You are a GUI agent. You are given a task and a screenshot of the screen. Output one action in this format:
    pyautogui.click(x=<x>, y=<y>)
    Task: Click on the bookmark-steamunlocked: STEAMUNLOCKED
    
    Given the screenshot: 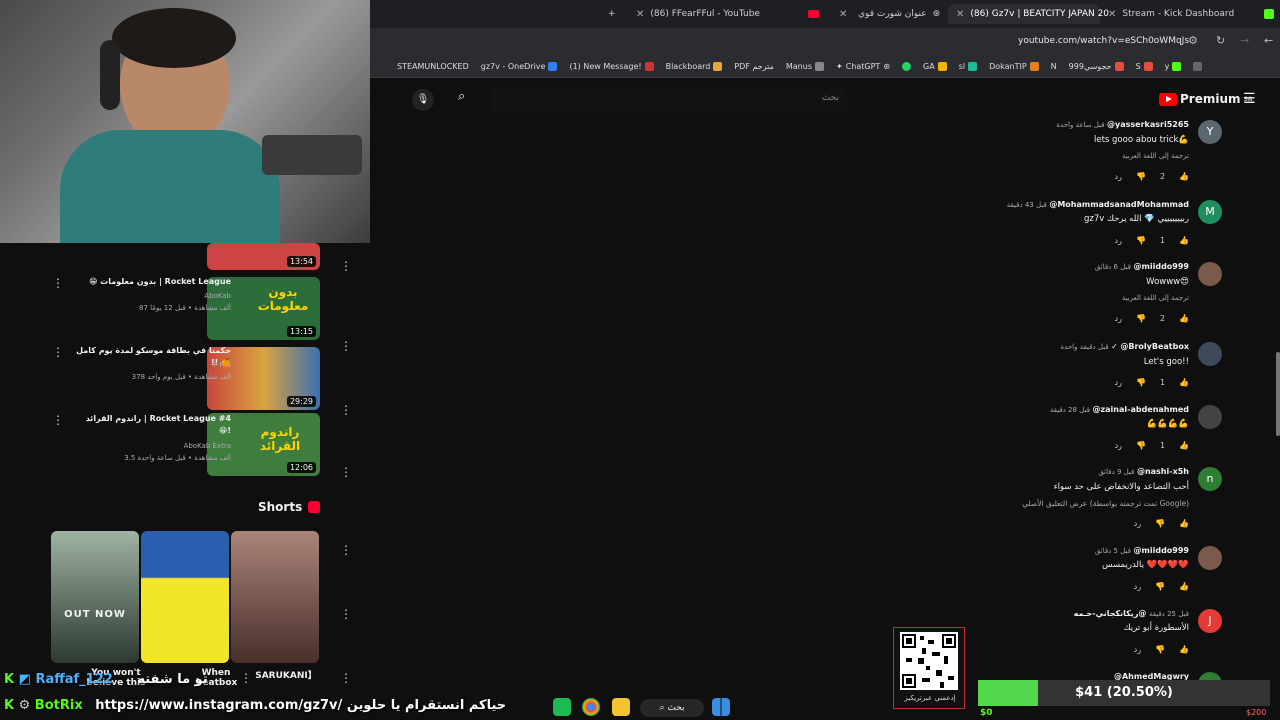 What is the action you would take?
    pyautogui.click(x=433, y=66)
    